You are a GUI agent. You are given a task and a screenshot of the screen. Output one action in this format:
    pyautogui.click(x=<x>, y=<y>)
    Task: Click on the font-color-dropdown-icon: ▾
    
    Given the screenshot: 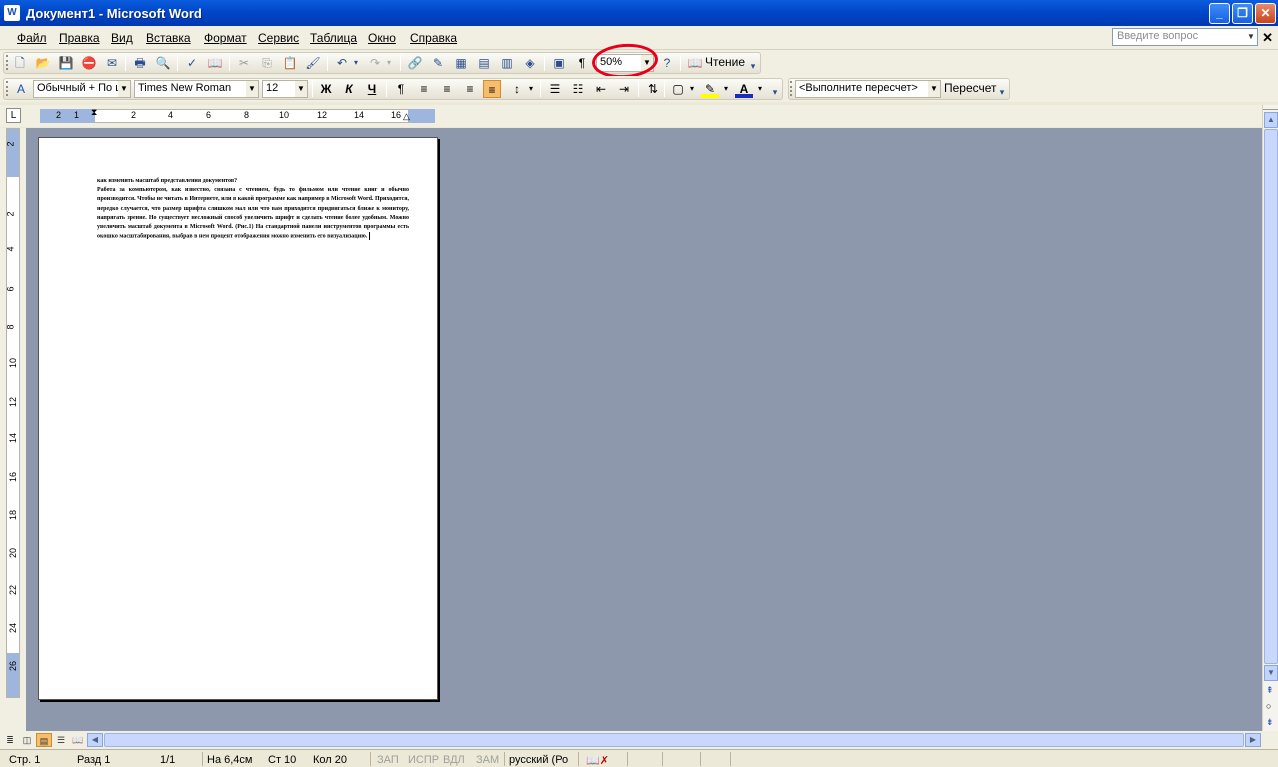 What is the action you would take?
    pyautogui.click(x=760, y=89)
    